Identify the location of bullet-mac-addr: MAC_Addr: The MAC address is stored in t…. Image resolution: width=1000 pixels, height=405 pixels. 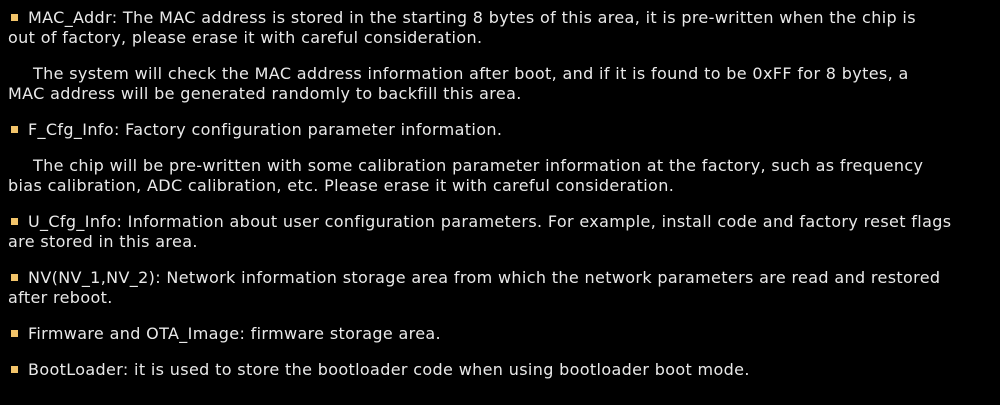
(499, 28).